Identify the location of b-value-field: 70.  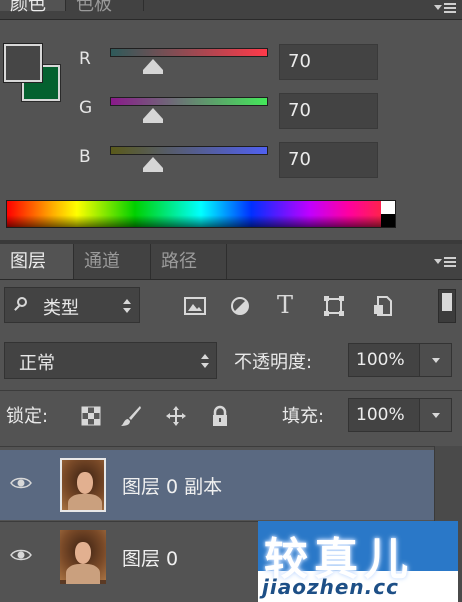
(328, 160).